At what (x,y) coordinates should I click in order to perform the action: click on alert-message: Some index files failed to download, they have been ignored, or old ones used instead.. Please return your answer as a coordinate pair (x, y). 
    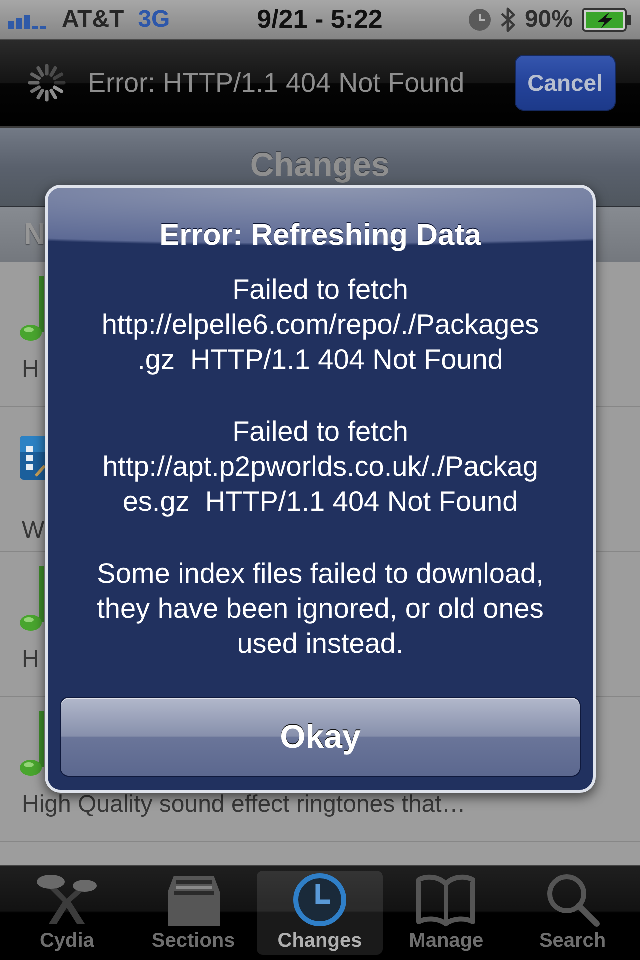
    Looking at the image, I should click on (320, 609).